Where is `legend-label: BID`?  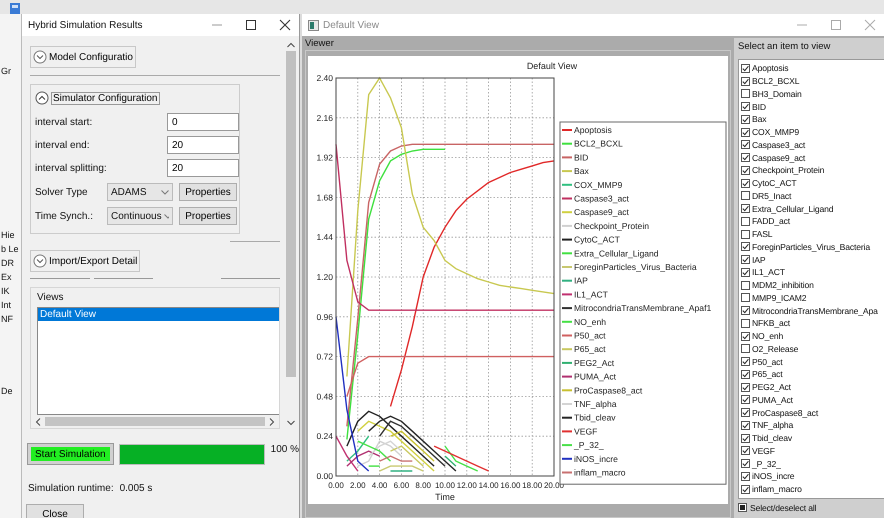
legend-label: BID is located at coordinates (581, 157).